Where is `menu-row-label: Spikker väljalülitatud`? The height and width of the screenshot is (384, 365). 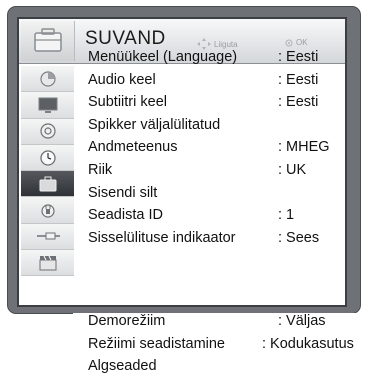 menu-row-label: Spikker väljalülitatud is located at coordinates (154, 124).